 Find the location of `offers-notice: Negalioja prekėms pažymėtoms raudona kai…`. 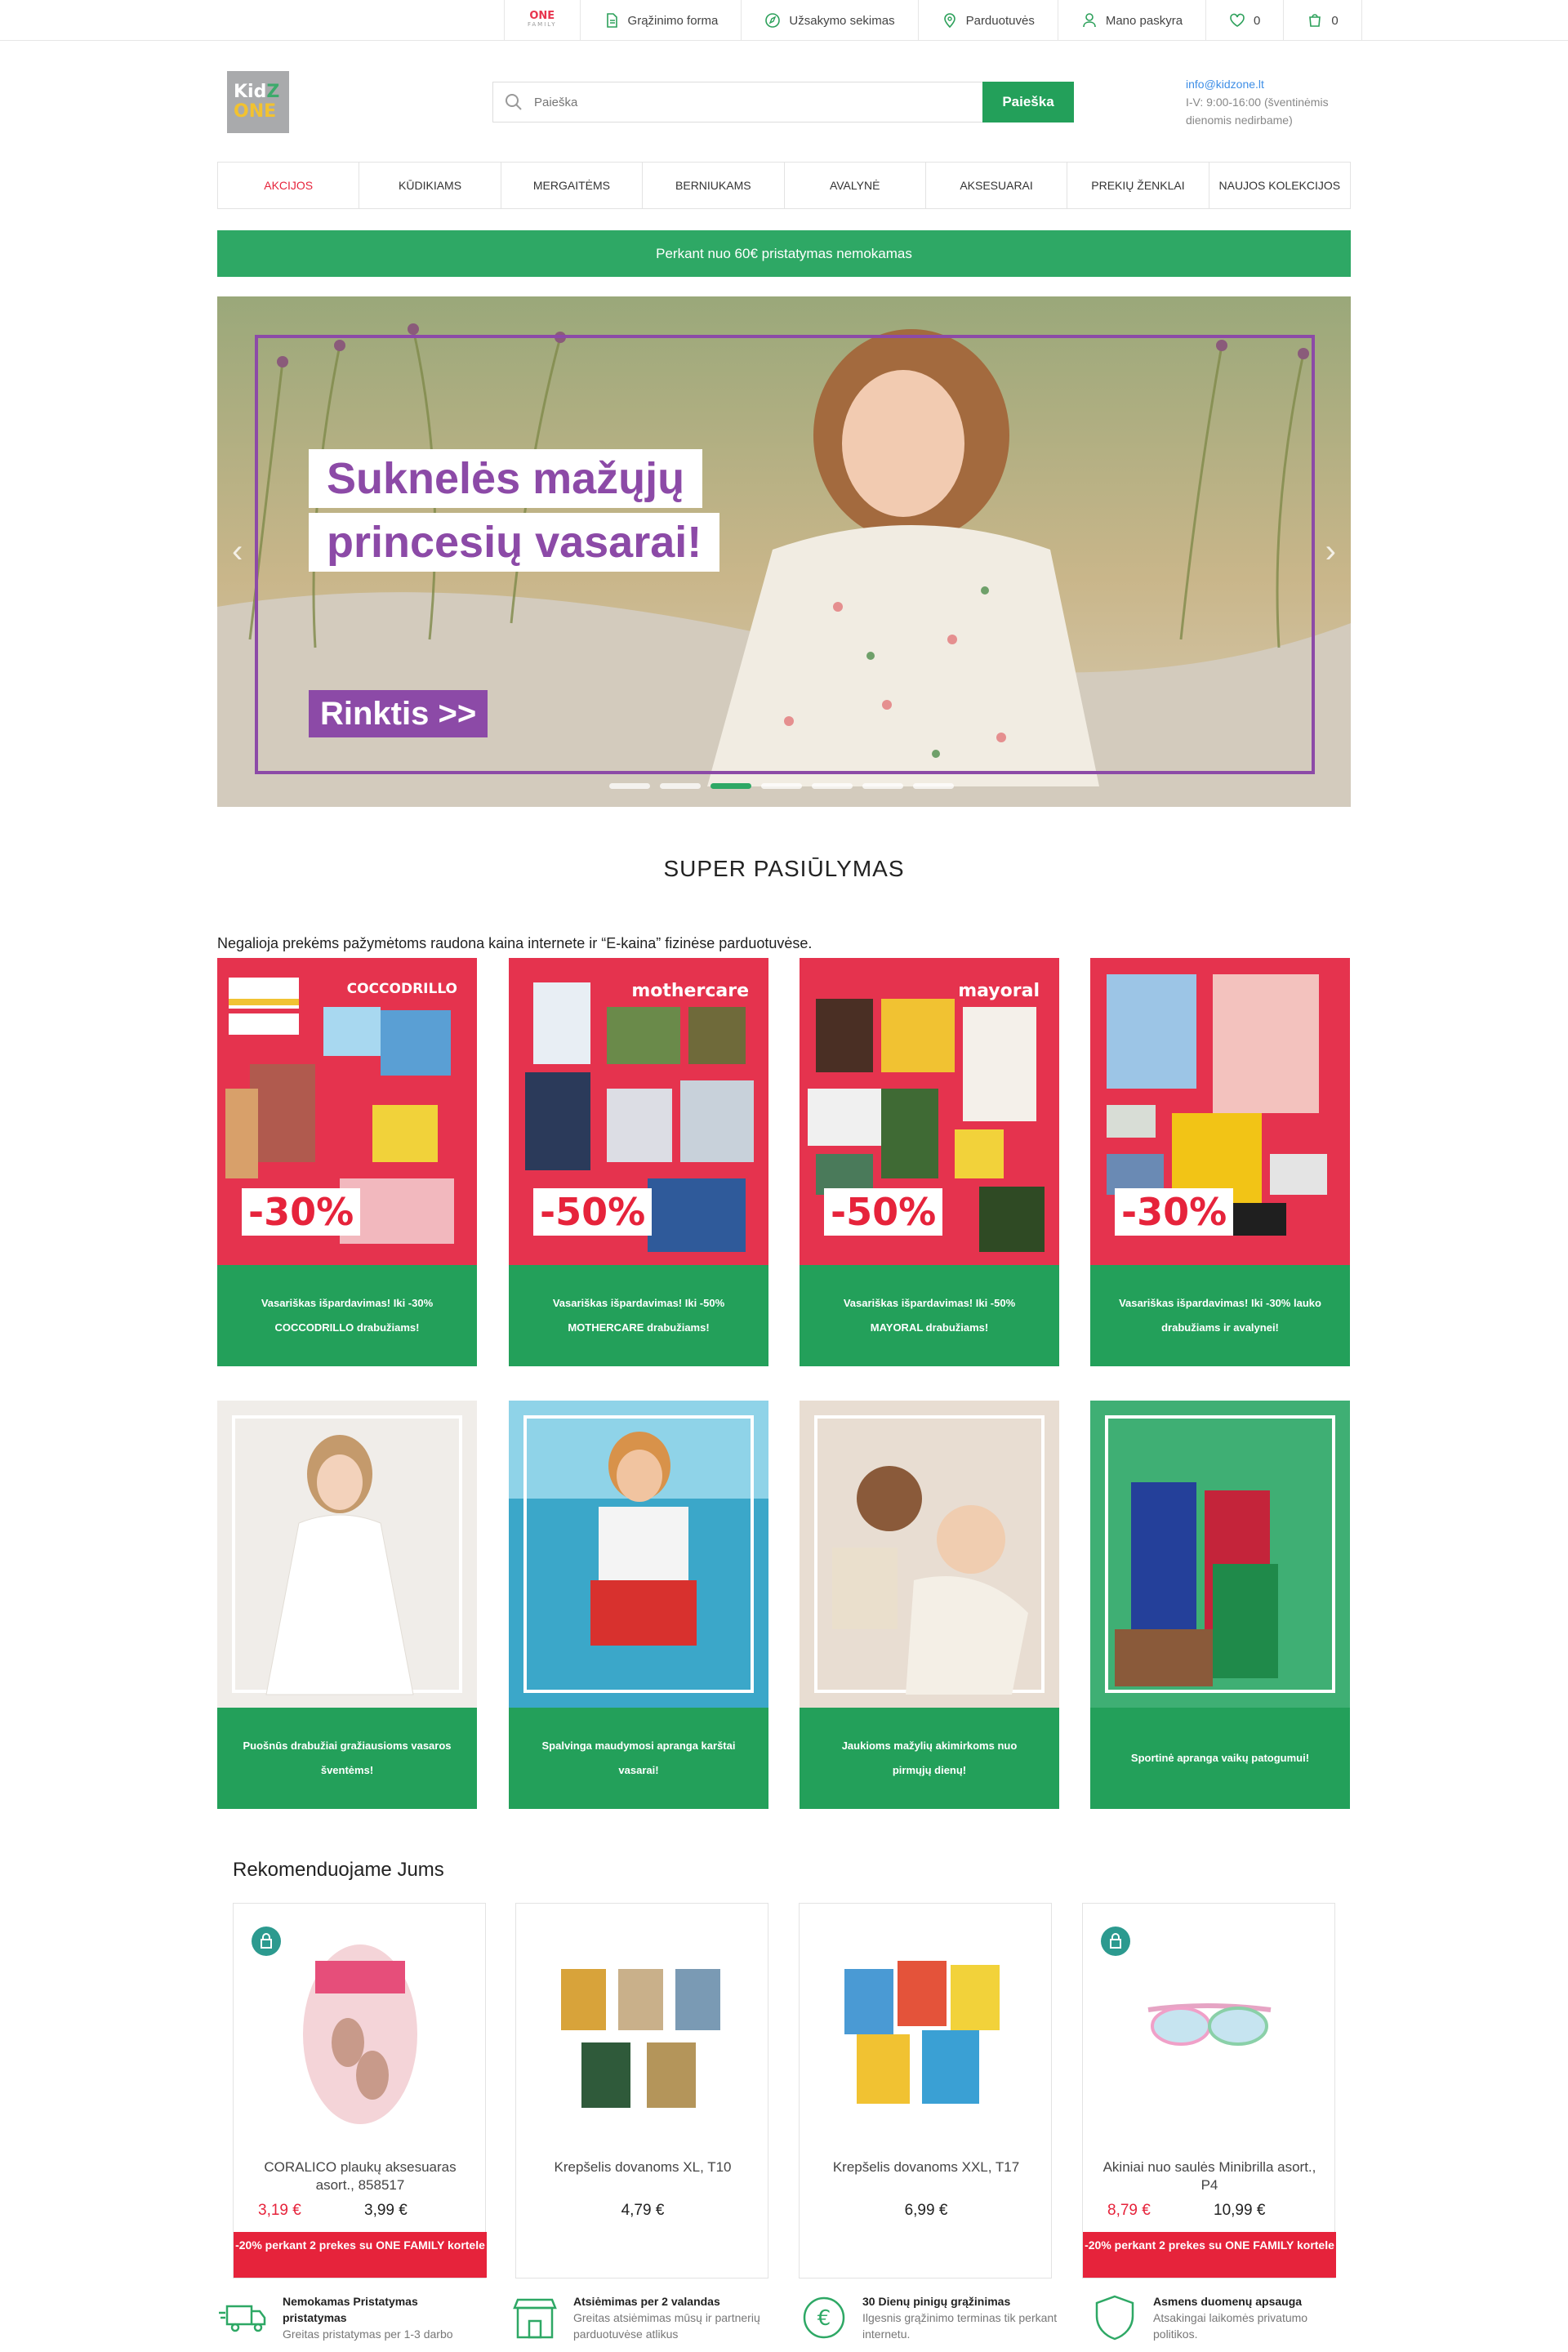

offers-notice: Negalioja prekėms pažymėtoms raudona kai… is located at coordinates (515, 943).